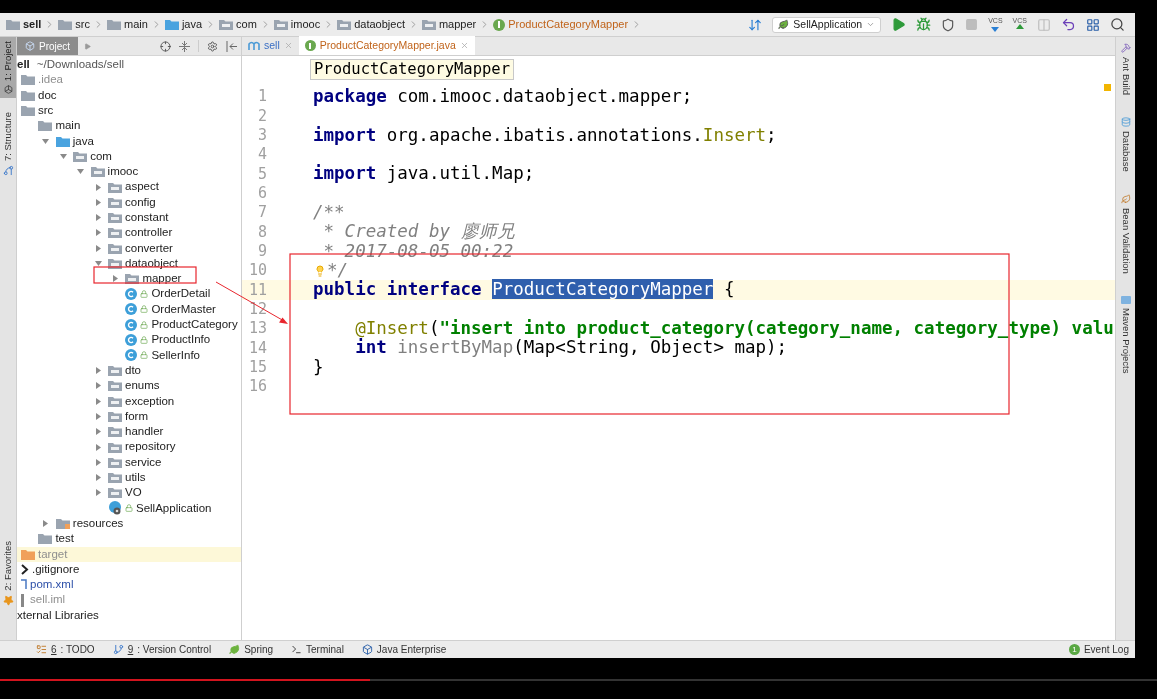 This screenshot has height=699, width=1157. I want to click on terminal-icon, so click(297, 649).